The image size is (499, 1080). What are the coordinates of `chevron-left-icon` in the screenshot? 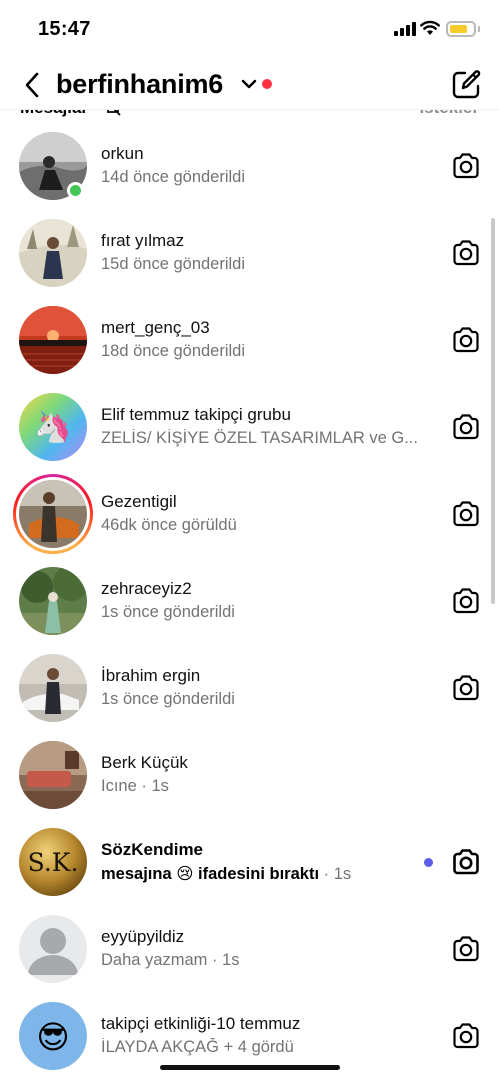 It's located at (32, 85).